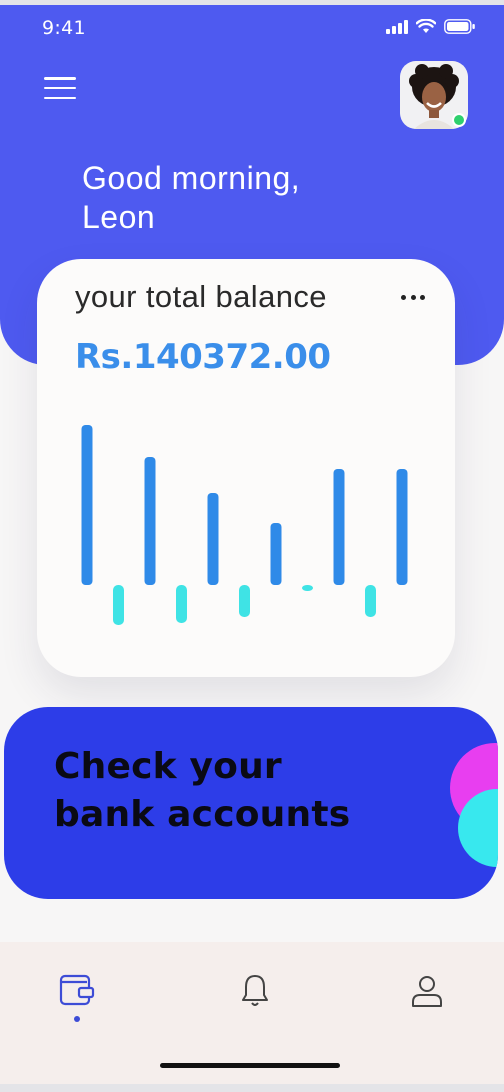 The image size is (504, 1092). I want to click on greeting: Good morning, Leon, so click(191, 198).